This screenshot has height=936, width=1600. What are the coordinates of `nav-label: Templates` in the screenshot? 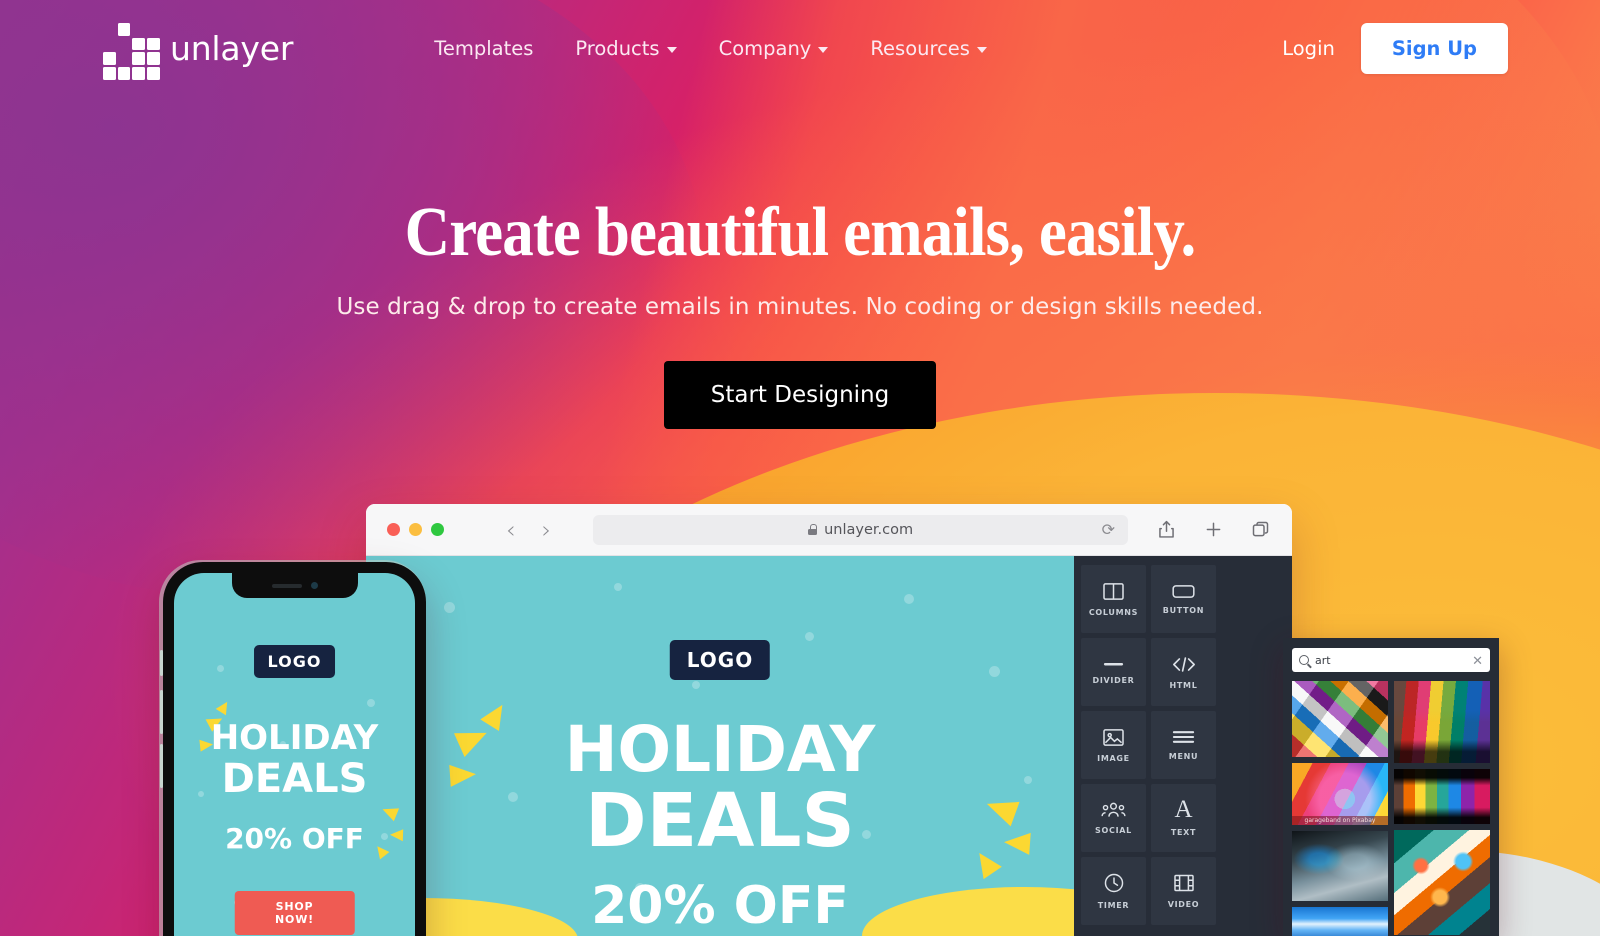 It's located at (484, 48).